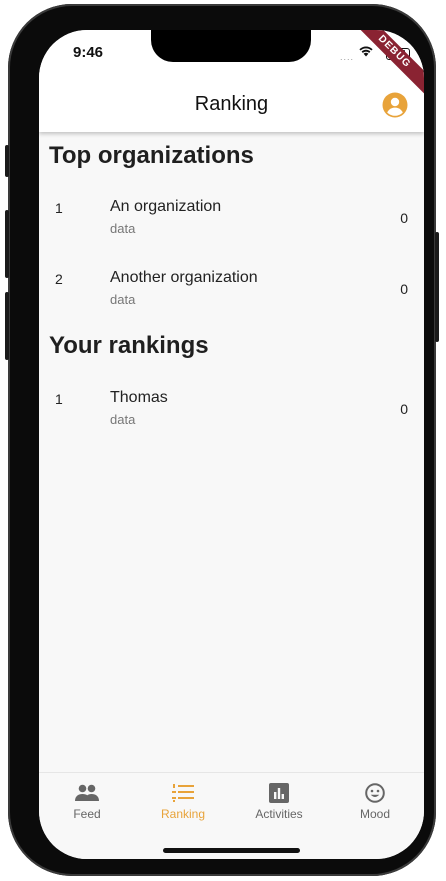 The width and height of the screenshot is (446, 881). Describe the element at coordinates (7, 326) in the screenshot. I see `volume-down-button` at that location.